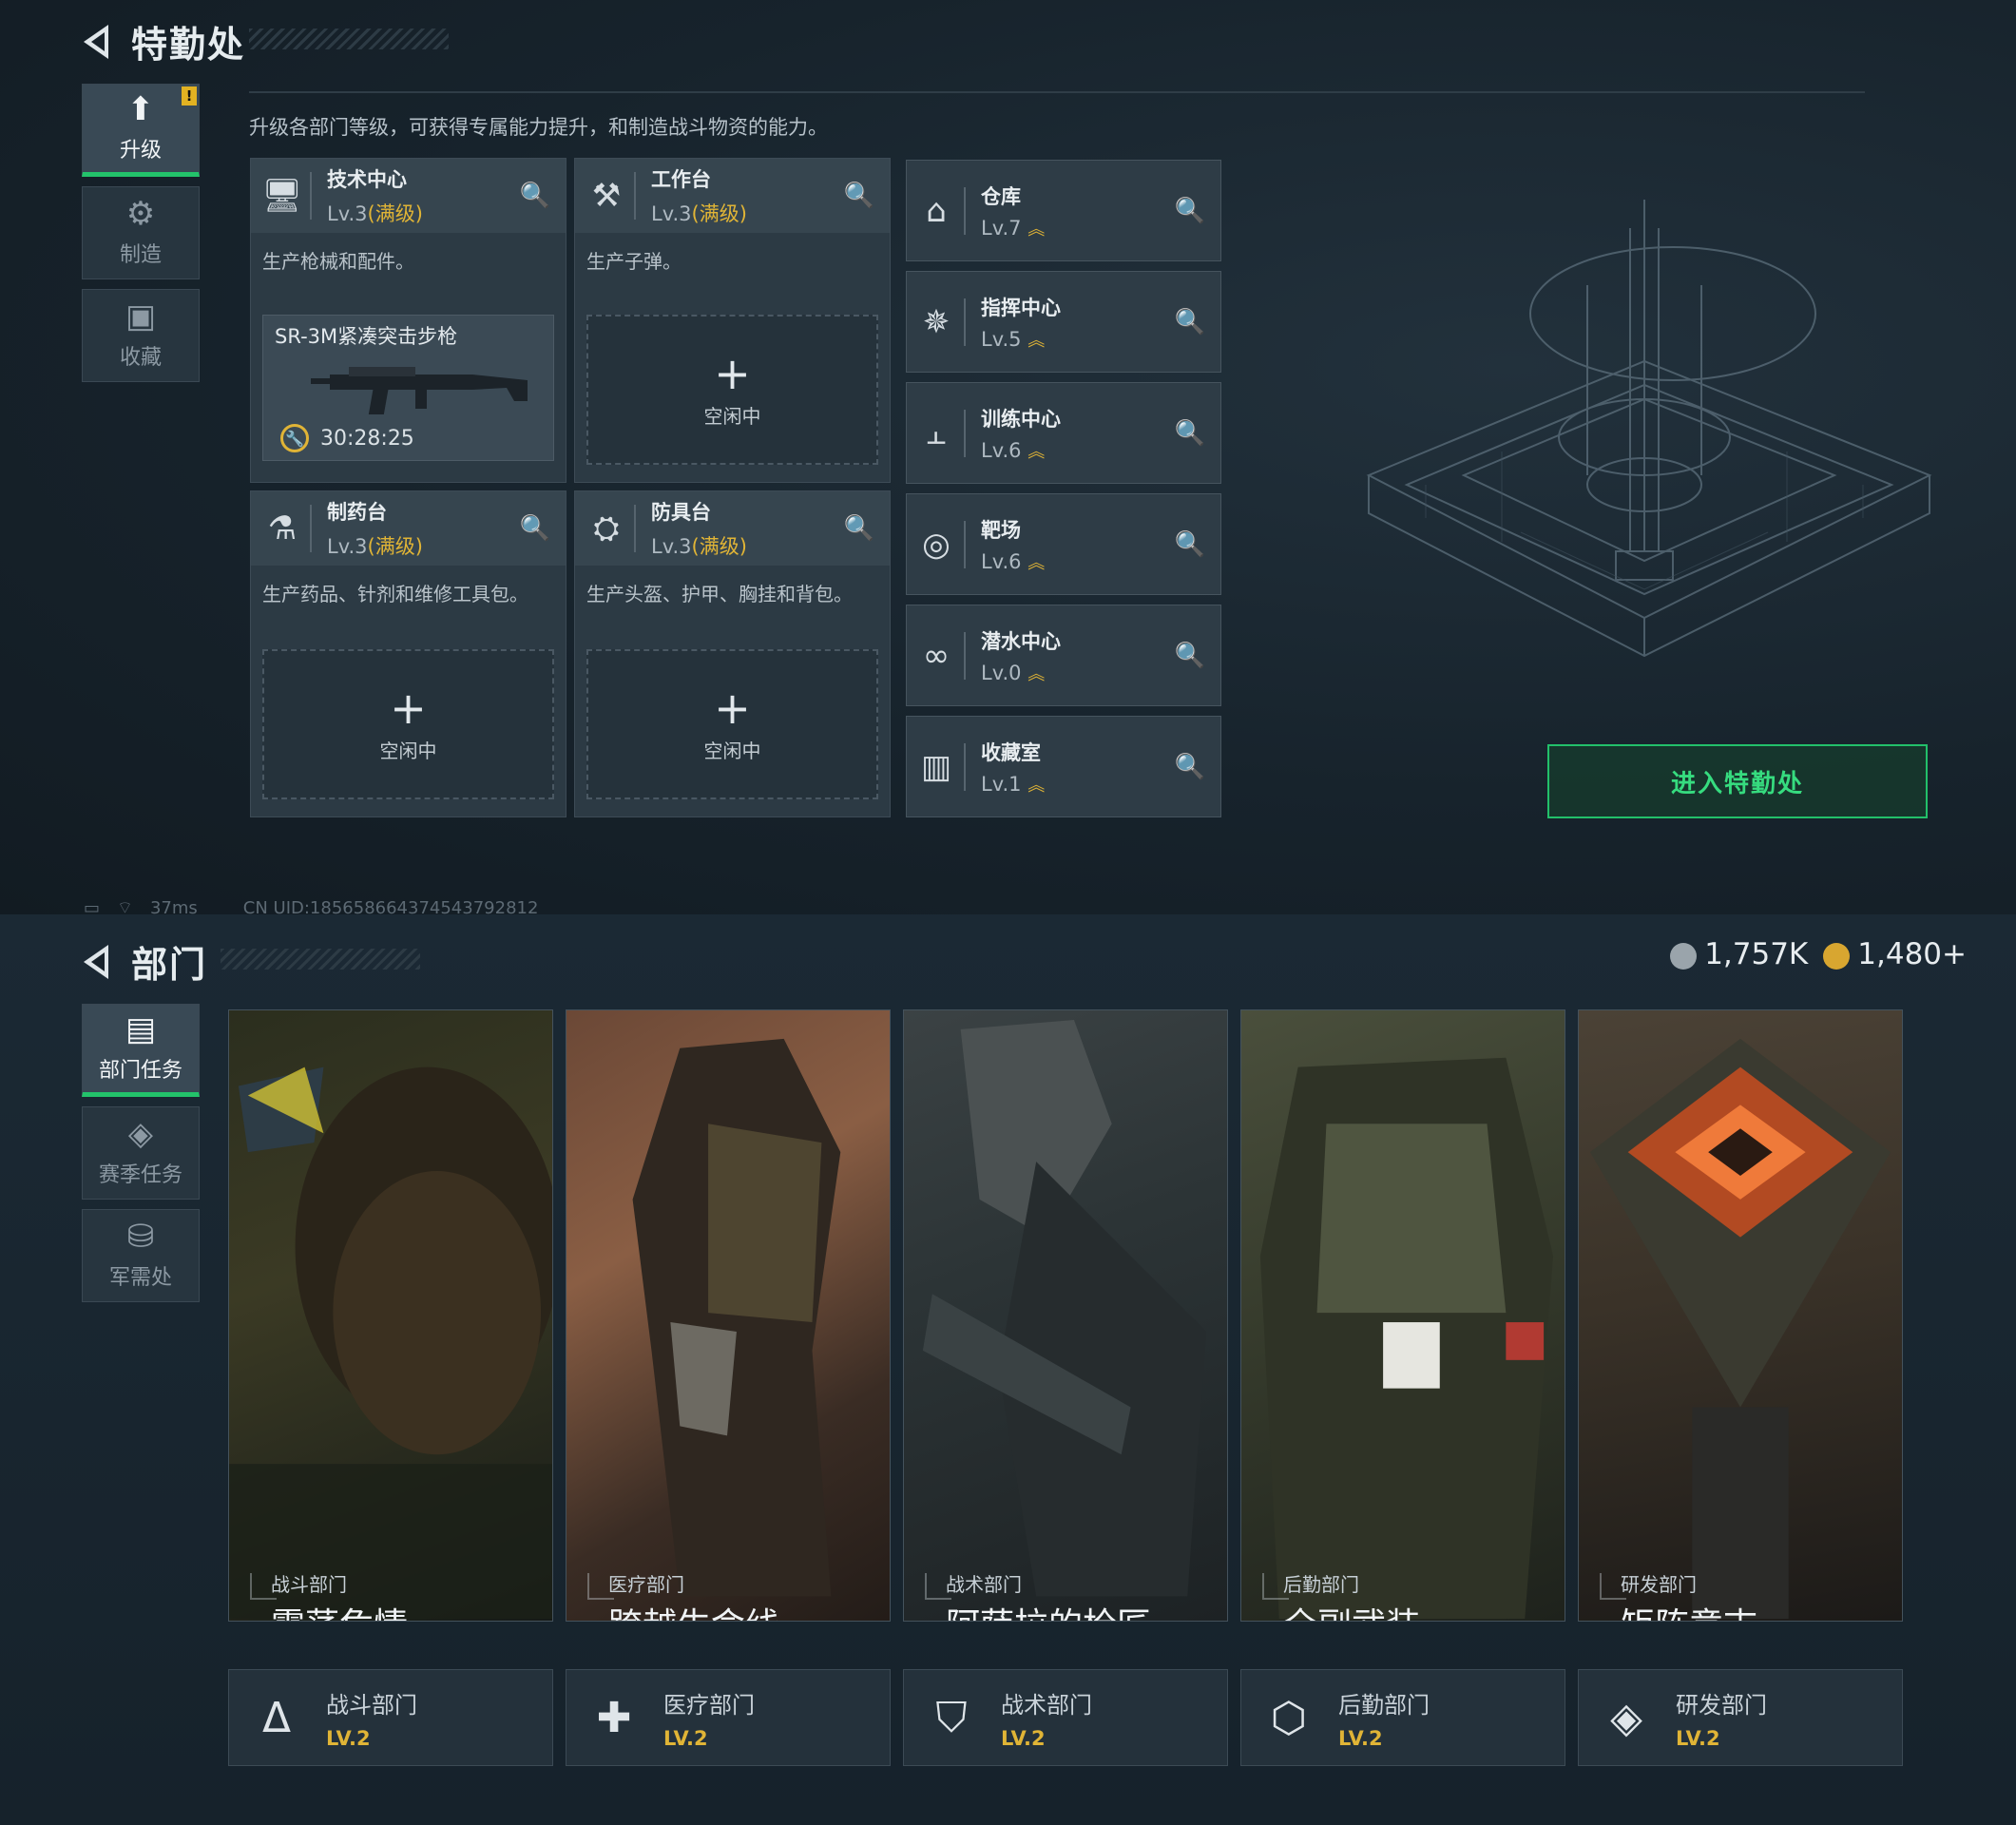 Image resolution: width=2016 pixels, height=1825 pixels. What do you see at coordinates (1011, 752) in the screenshot?
I see `facility-name: 收藏室` at bounding box center [1011, 752].